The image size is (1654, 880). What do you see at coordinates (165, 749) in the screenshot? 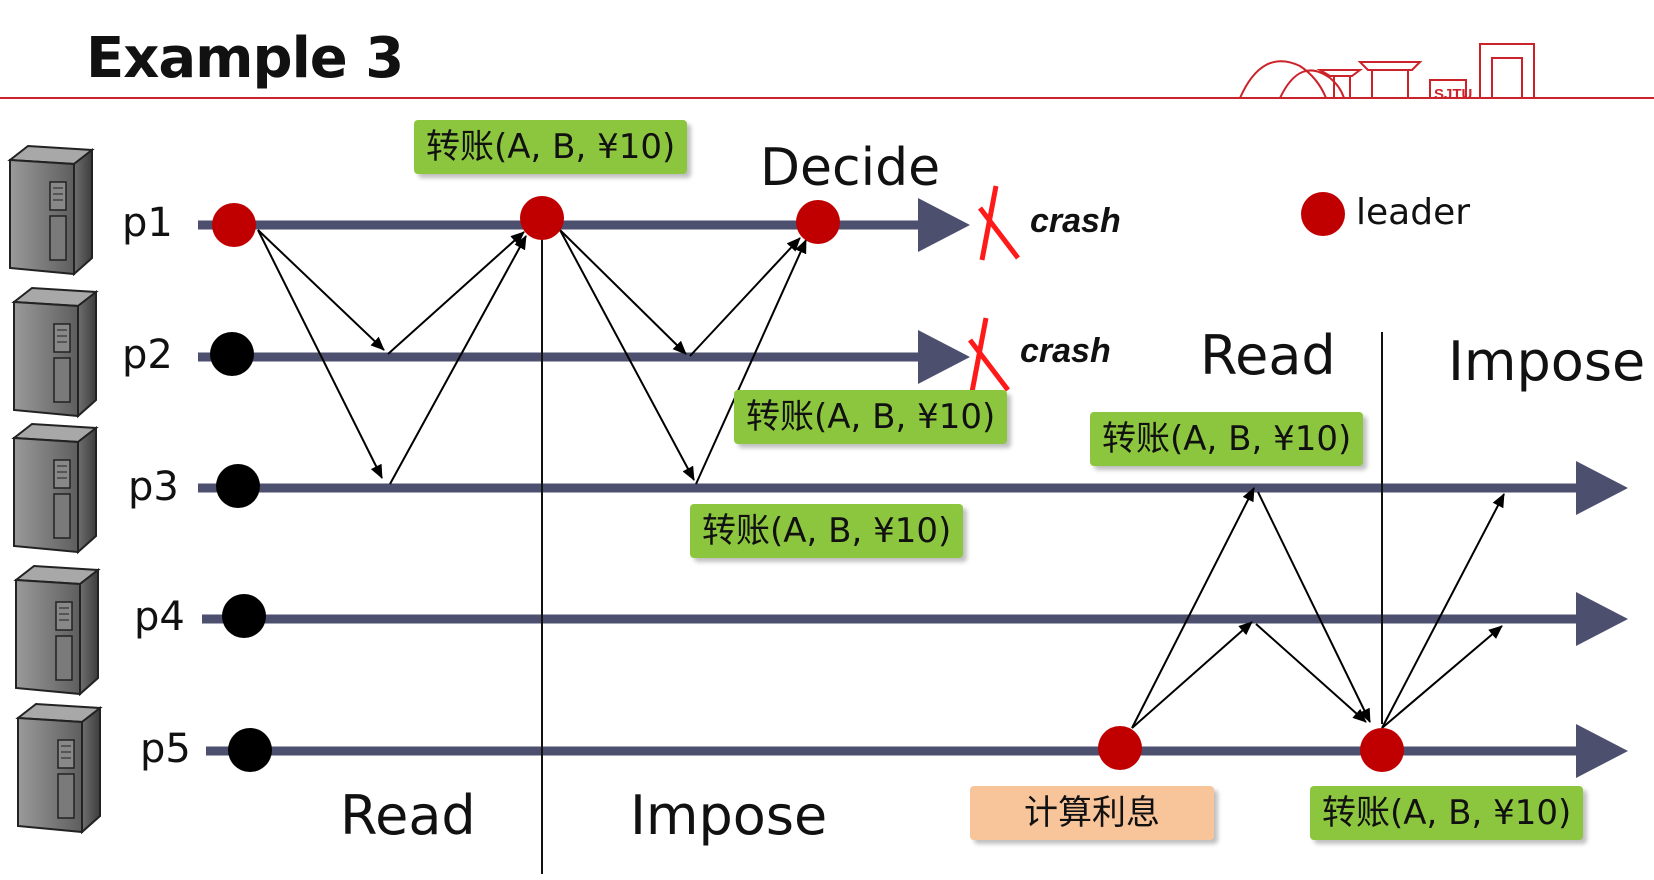
I see `process-label-p5: p5` at bounding box center [165, 749].